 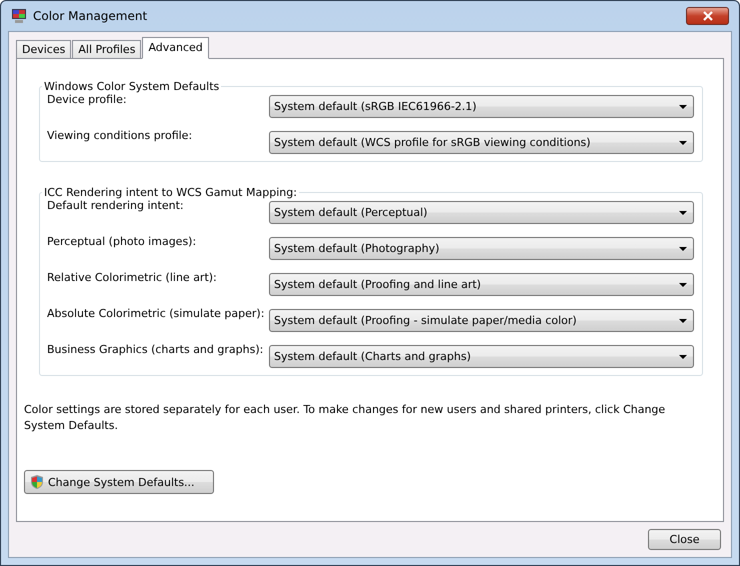 I want to click on field-label: Viewing conditions profile:, so click(x=119, y=135).